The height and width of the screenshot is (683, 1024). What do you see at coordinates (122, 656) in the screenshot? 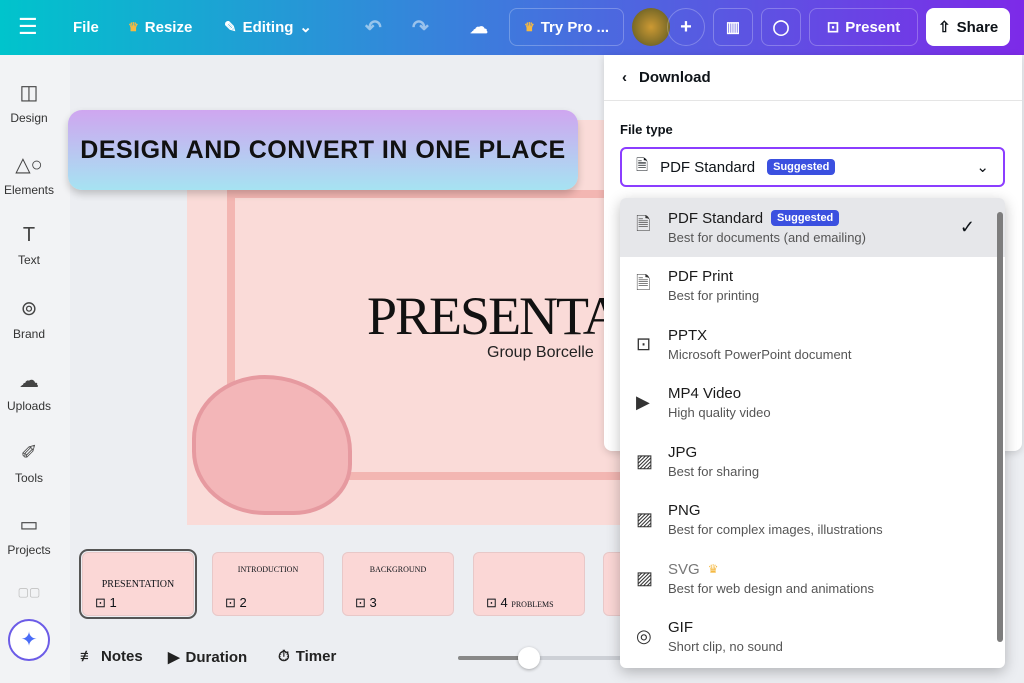
I see `notes-label: Notes` at bounding box center [122, 656].